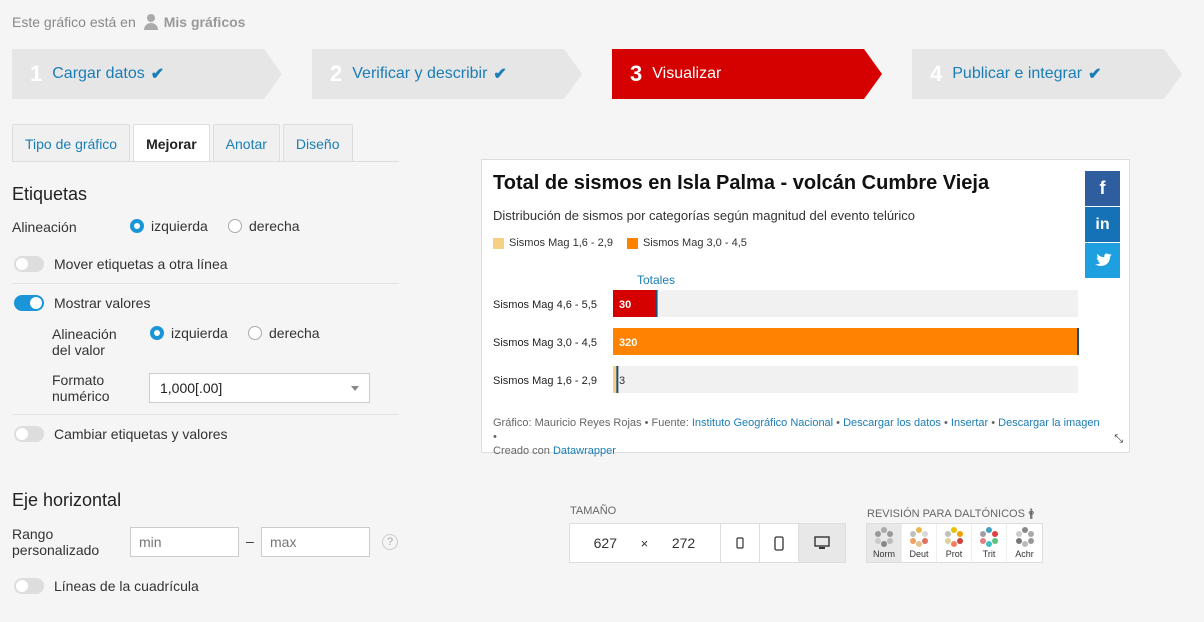 The image size is (1204, 622). I want to click on tab-chart-type: Tipo de gráfico, so click(71, 143).